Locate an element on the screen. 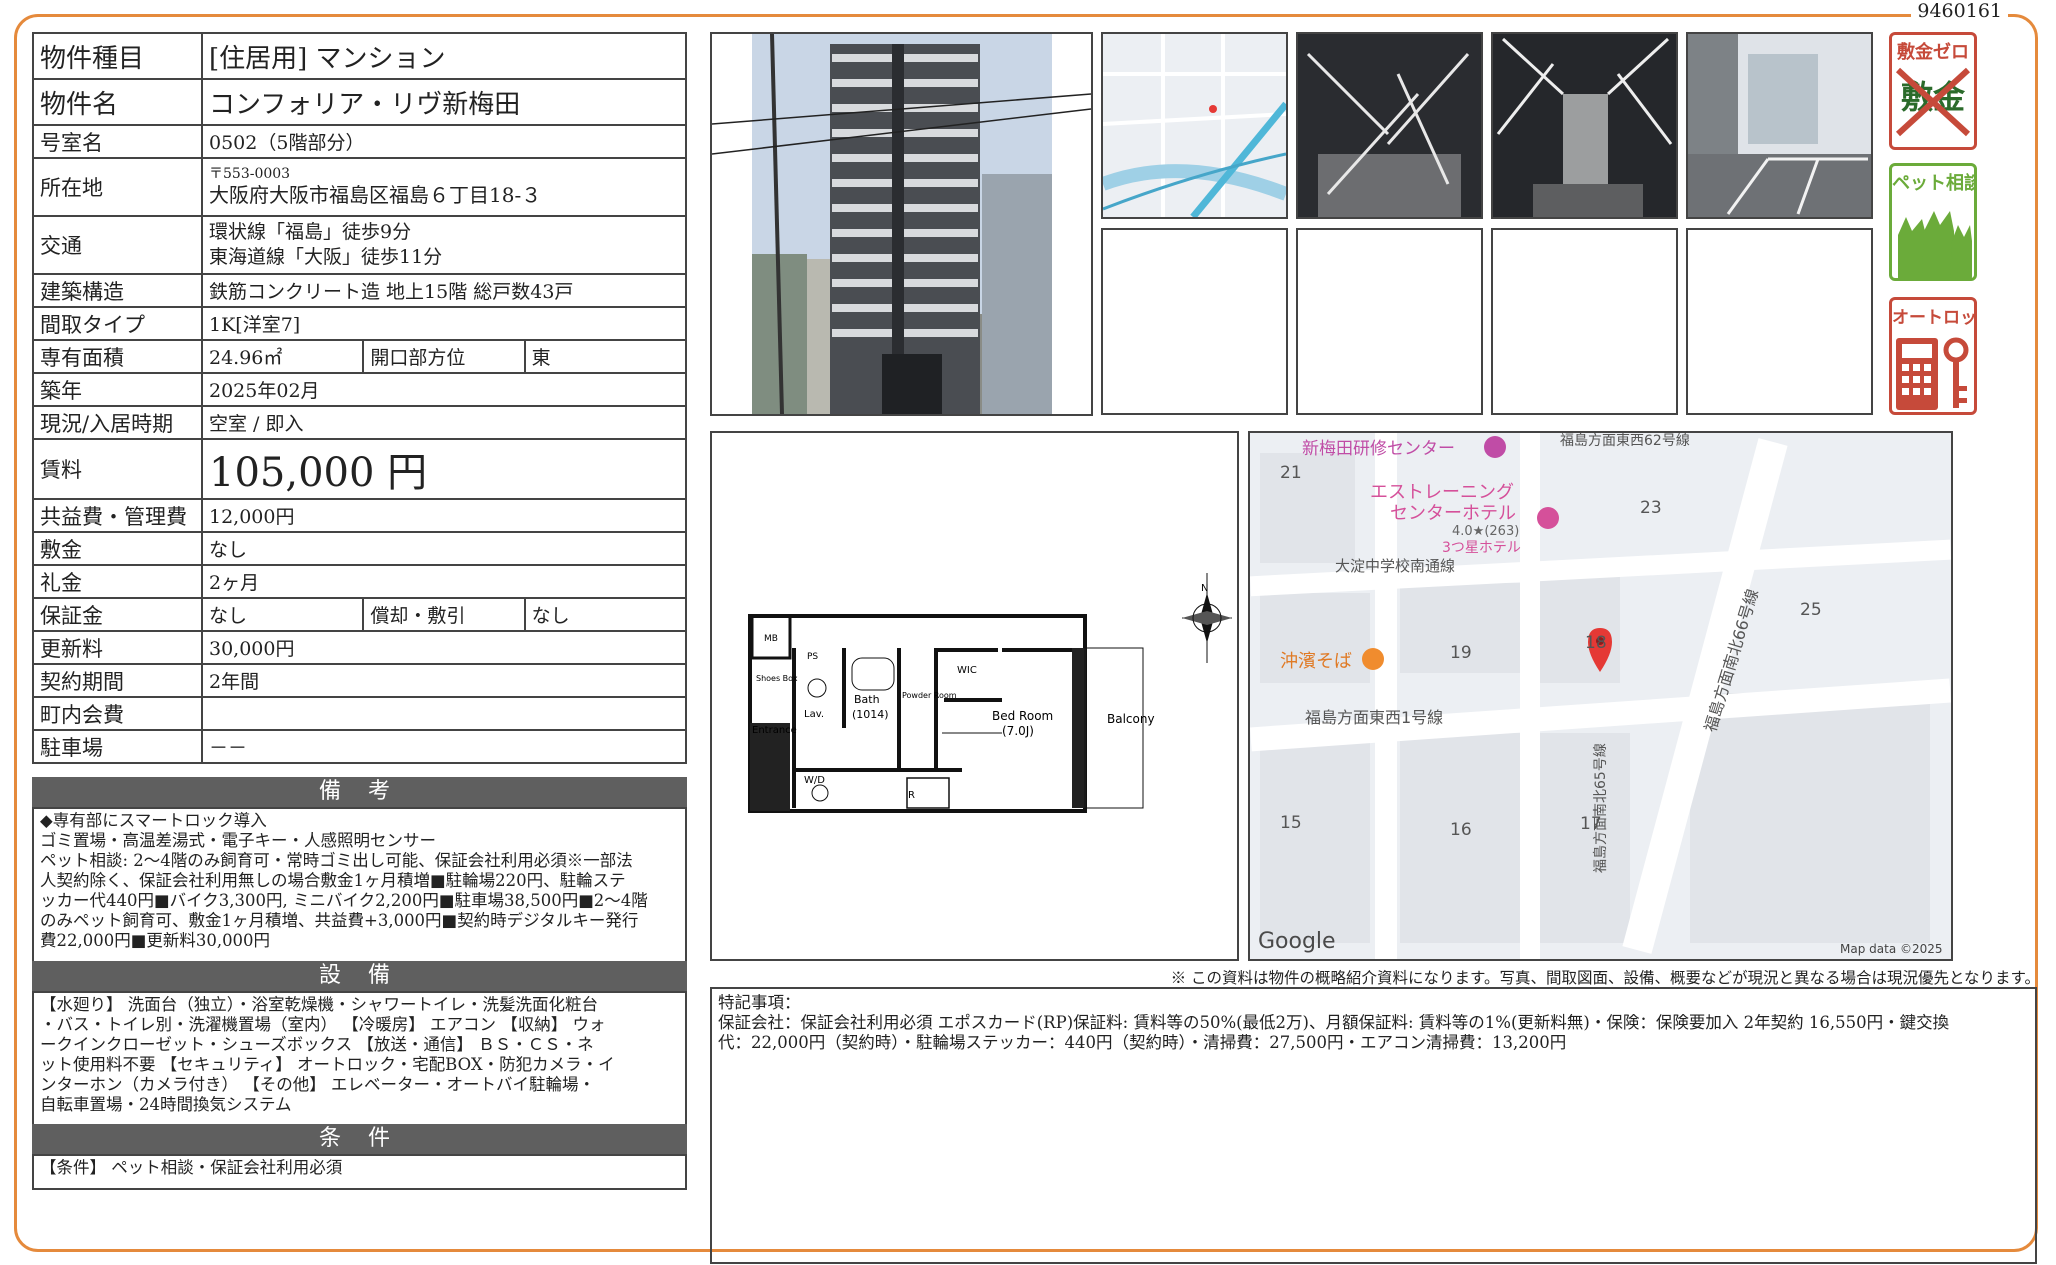 This screenshot has height=1265, width=2056. lav-label: Lav. is located at coordinates (814, 714).